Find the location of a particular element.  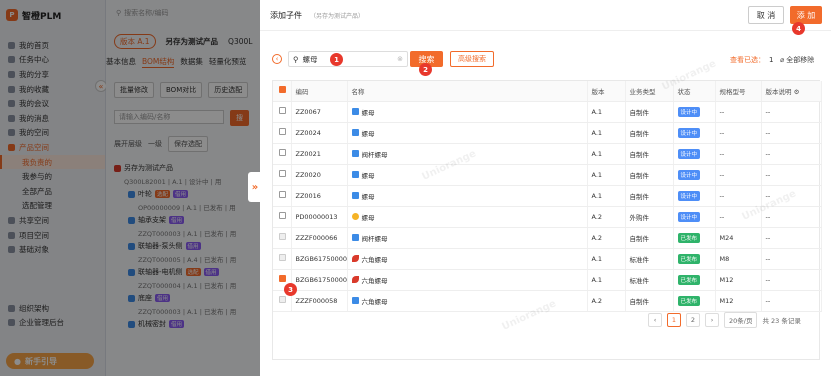

select-all-box is located at coordinates (282, 90).